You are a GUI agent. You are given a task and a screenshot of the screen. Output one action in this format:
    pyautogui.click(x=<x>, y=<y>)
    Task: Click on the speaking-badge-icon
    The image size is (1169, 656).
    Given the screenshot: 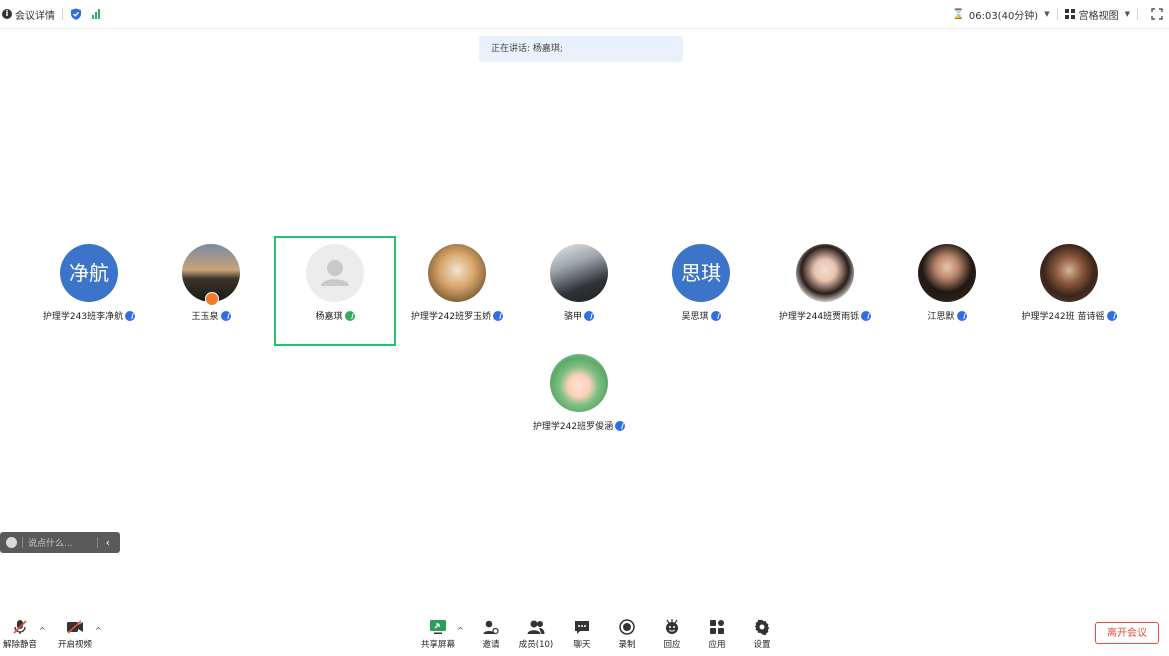 What is the action you would take?
    pyautogui.click(x=349, y=316)
    